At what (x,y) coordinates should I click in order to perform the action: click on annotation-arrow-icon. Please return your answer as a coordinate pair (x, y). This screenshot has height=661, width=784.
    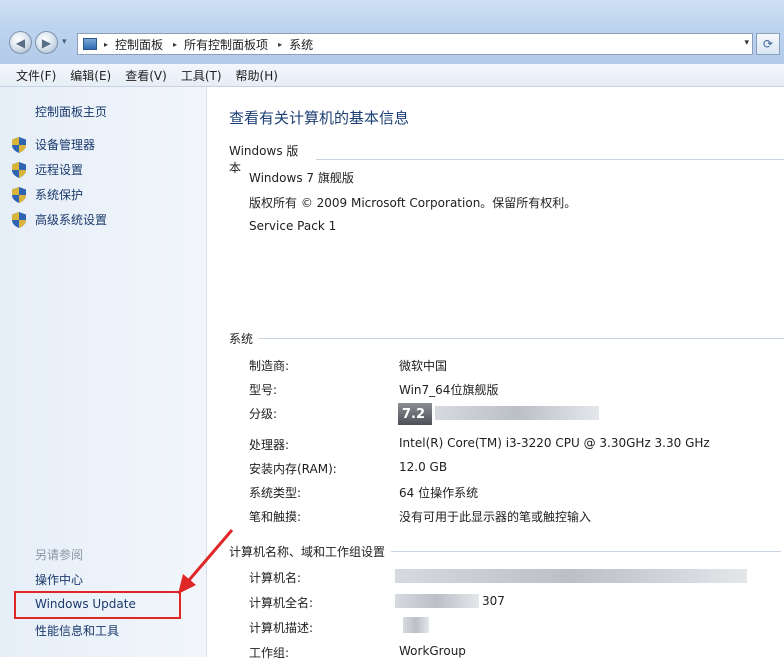
    Looking at the image, I should click on (206, 561).